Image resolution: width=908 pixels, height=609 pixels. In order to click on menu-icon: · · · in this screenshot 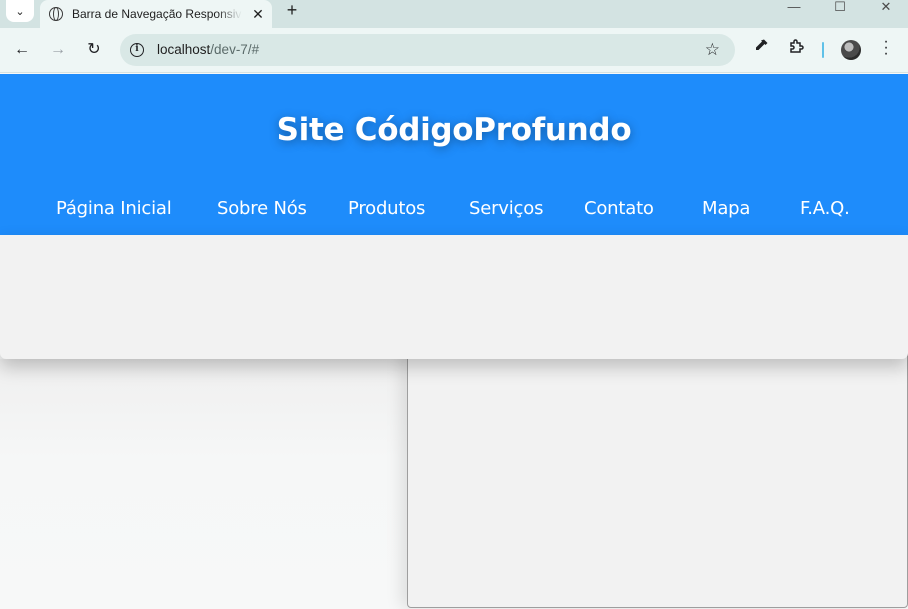, I will do `click(886, 48)`.